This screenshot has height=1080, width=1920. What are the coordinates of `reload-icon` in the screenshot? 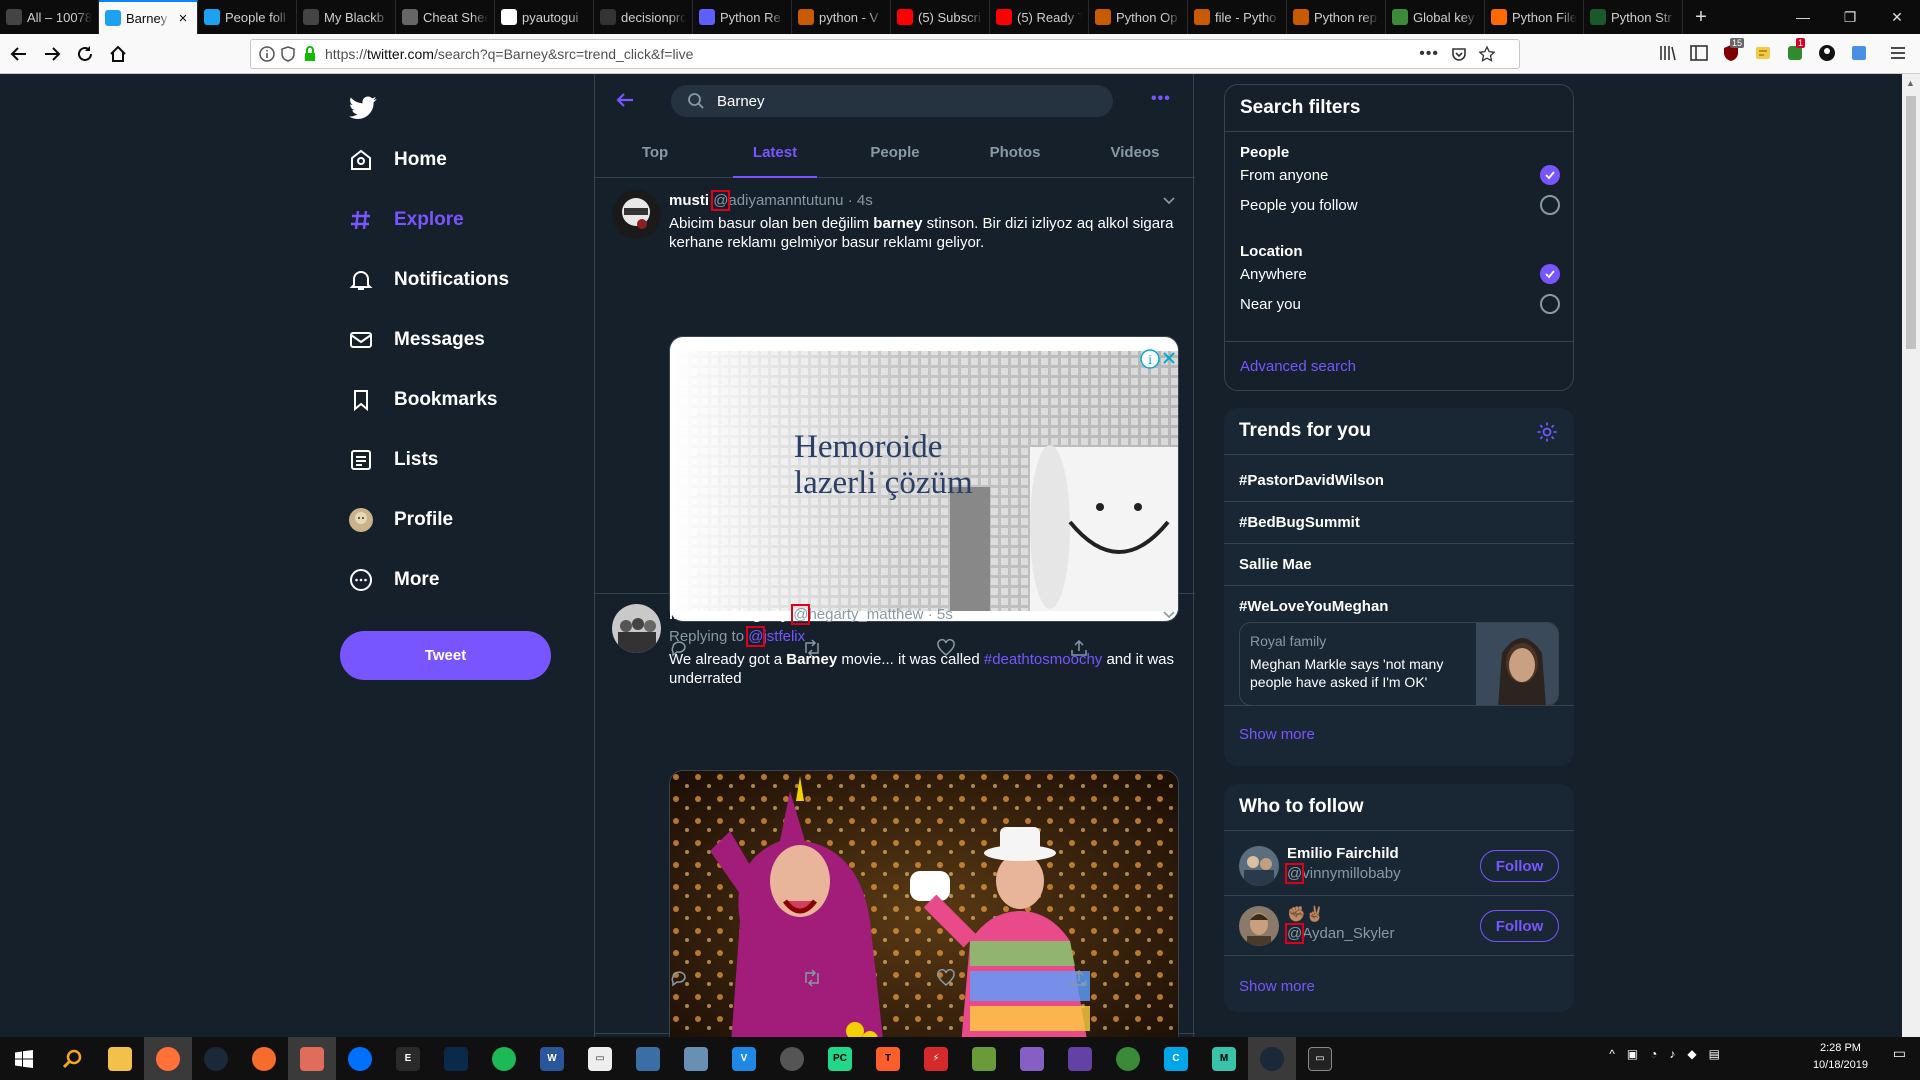 It's located at (85, 54).